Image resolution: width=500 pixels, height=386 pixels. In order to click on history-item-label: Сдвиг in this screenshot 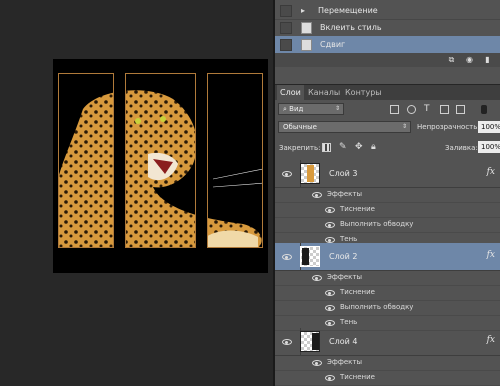, I will do `click(333, 44)`.